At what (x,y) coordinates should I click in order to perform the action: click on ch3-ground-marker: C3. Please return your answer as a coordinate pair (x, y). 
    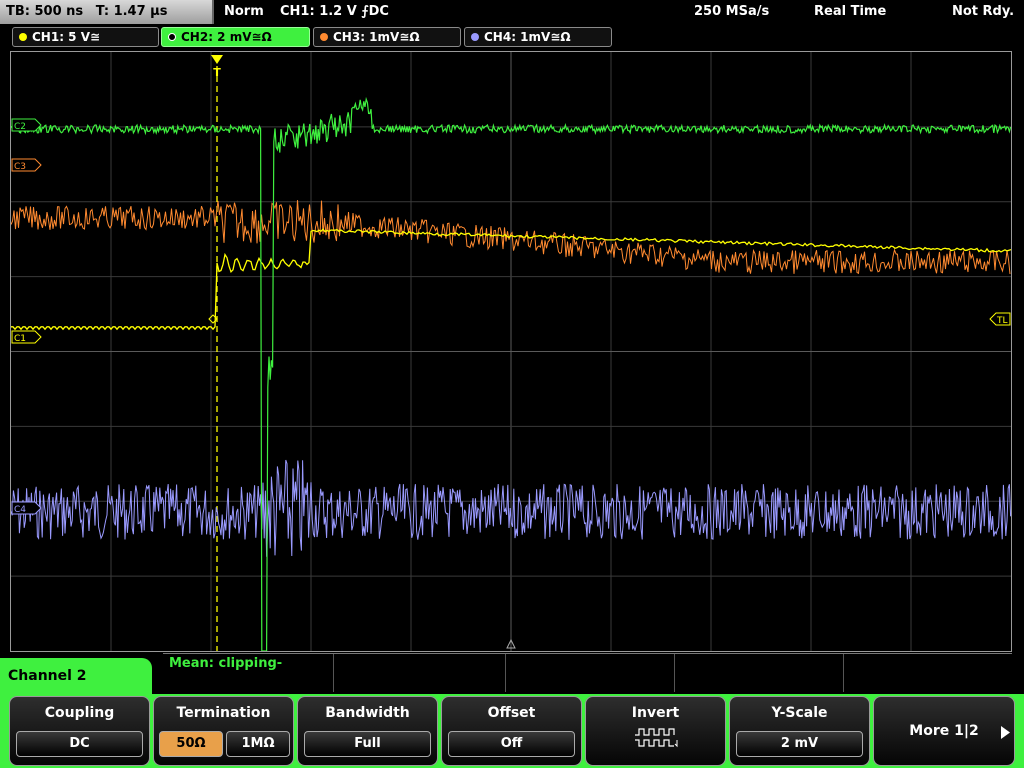
    Looking at the image, I should click on (26, 165).